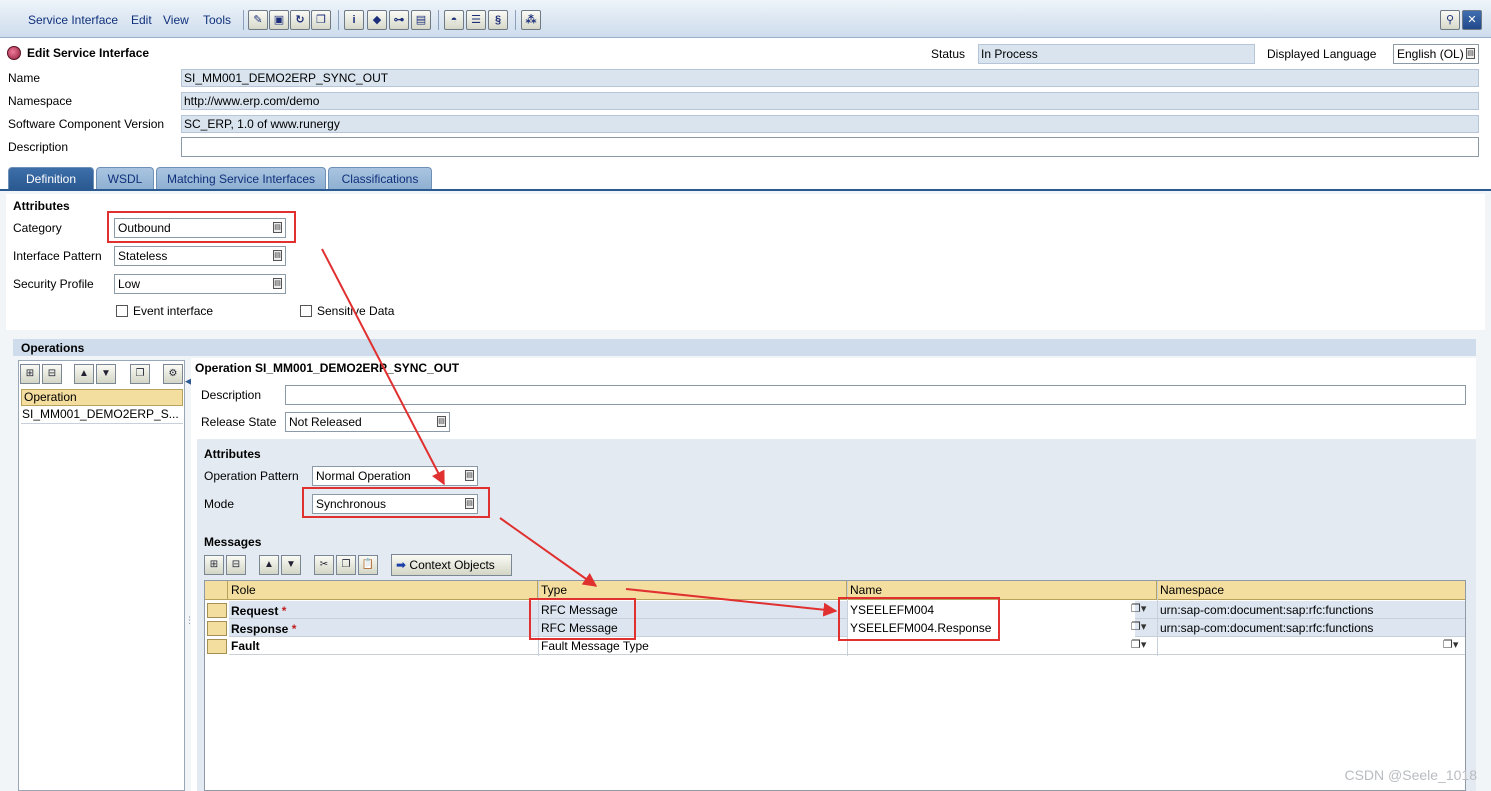 Image resolution: width=1491 pixels, height=791 pixels. Describe the element at coordinates (1410, 775) in the screenshot. I see `watermark-text: CSDN @Seele_1018` at that location.